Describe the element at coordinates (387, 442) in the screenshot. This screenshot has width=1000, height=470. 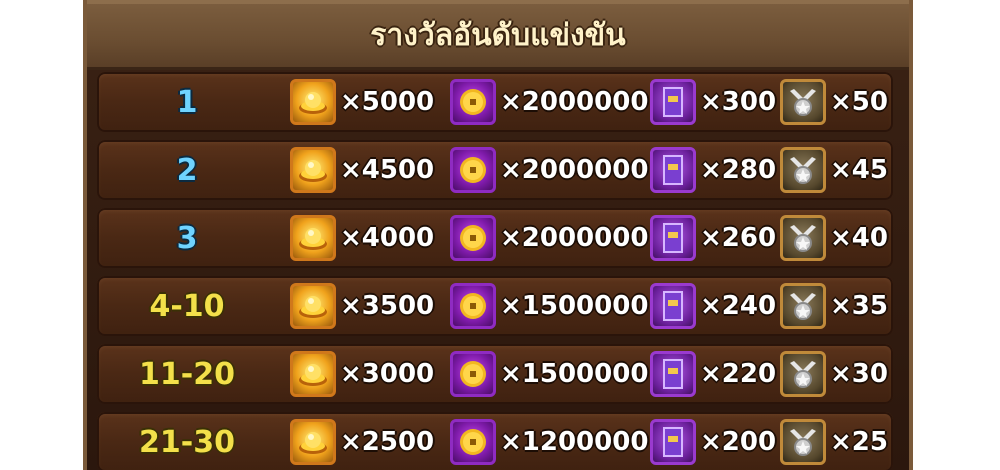
I see `gold-quantity: ×2500` at that location.